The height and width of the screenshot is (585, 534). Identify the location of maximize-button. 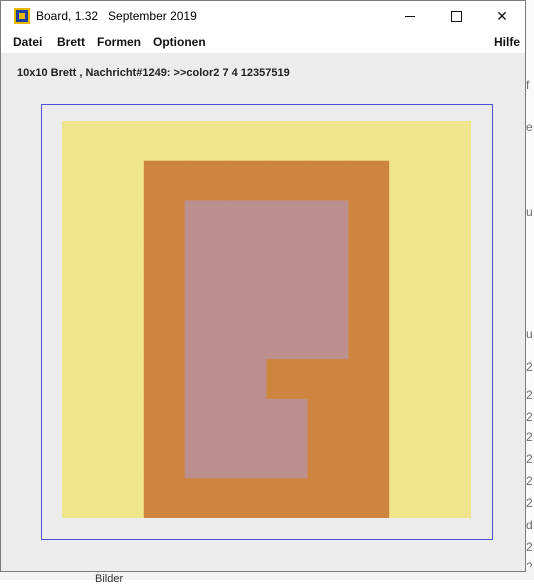
(456, 16).